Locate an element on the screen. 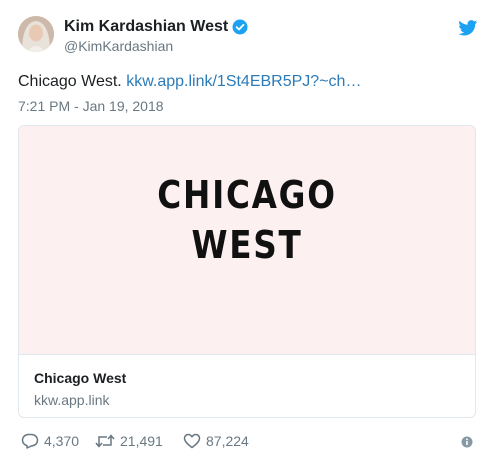 This screenshot has width=495, height=464. like-count: 87,224 is located at coordinates (227, 441).